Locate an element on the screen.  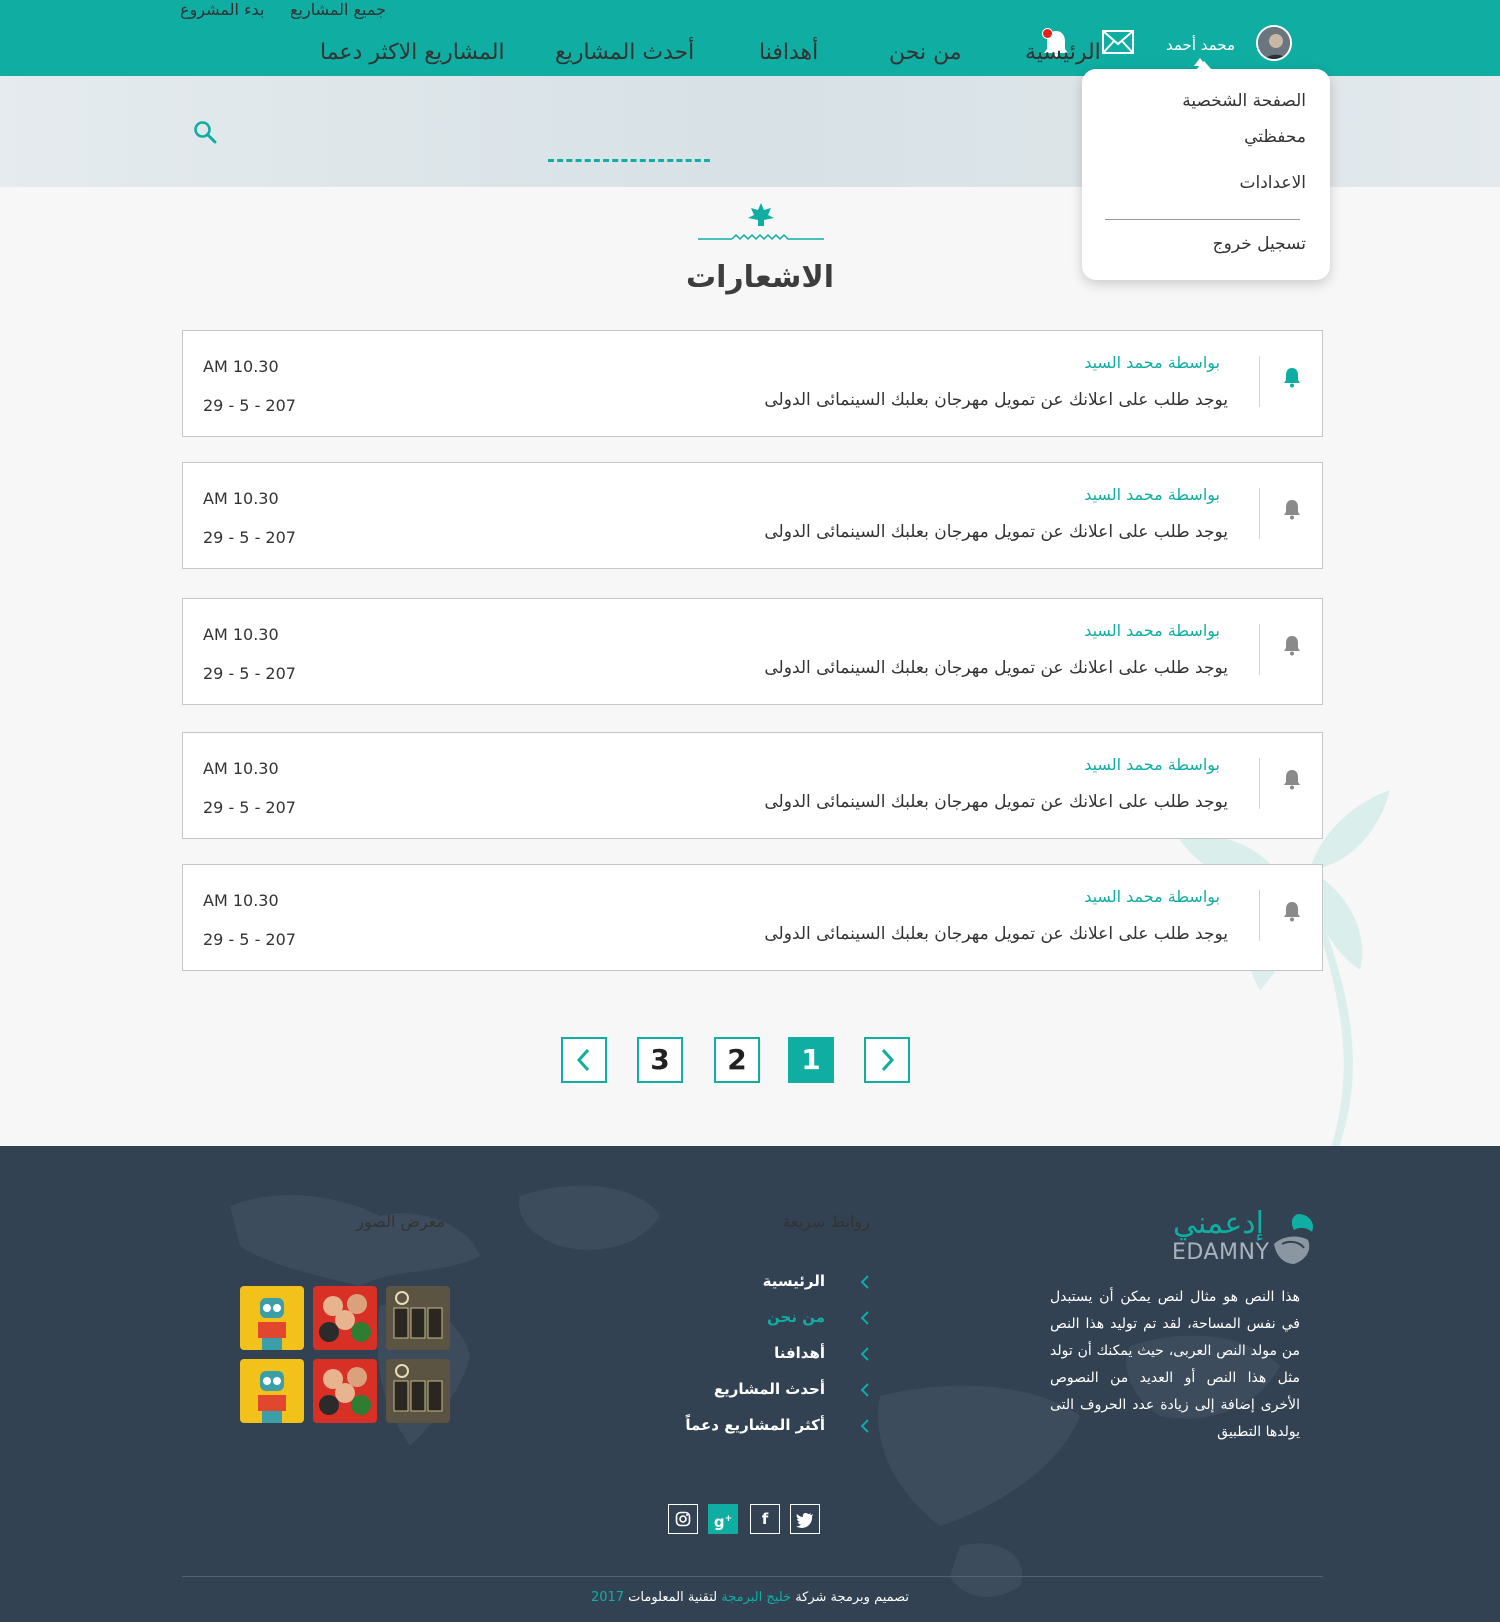
footer-link-label: من نحن is located at coordinates (796, 1317).